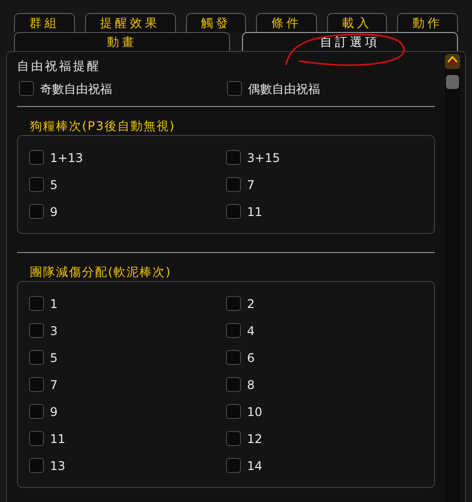 The width and height of the screenshot is (472, 502). Describe the element at coordinates (102, 126) in the screenshot. I see `section-heading: 狗糧棒次(P3後自動無視)` at that location.